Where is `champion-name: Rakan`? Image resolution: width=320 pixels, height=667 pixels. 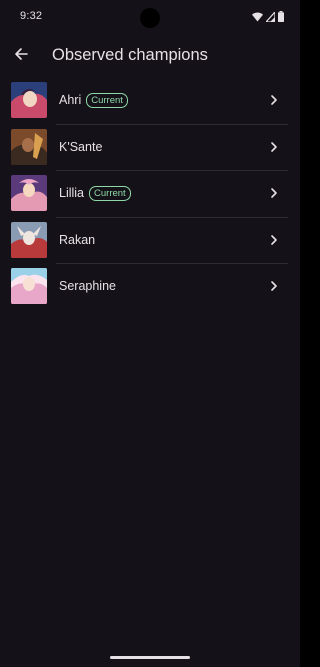 champion-name: Rakan is located at coordinates (77, 239).